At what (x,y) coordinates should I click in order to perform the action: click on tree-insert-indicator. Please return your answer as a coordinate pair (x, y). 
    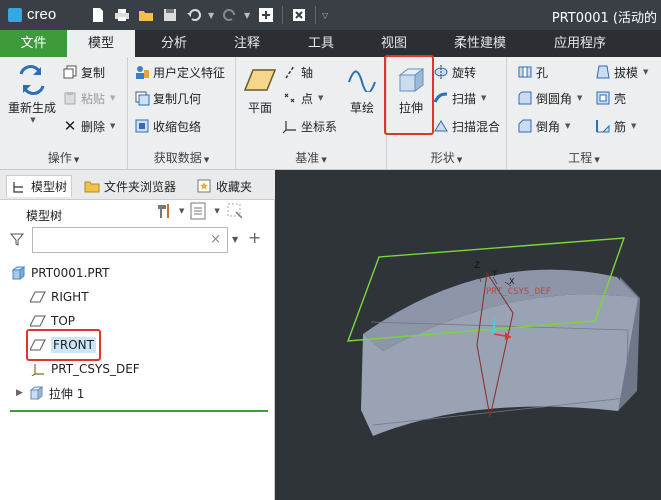
    Looking at the image, I should click on (139, 411).